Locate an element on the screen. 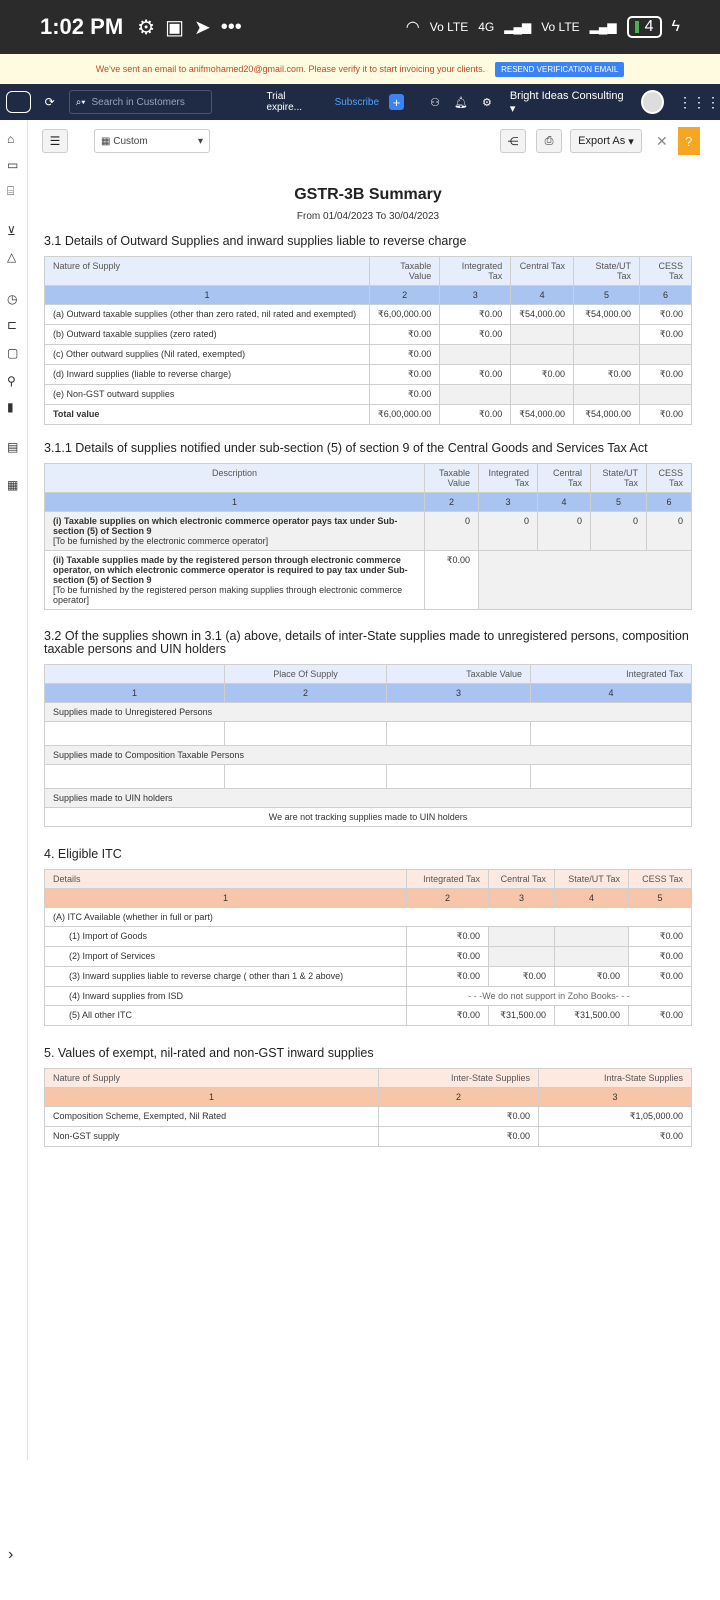  expand-sidebar-icon: › is located at coordinates (10, 1555).